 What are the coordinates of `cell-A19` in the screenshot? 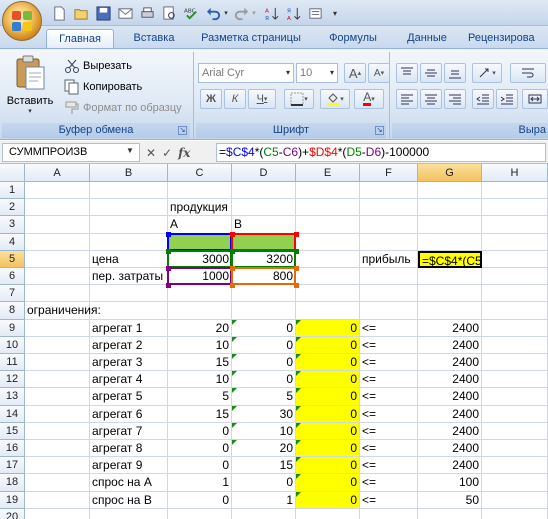 It's located at (57, 500).